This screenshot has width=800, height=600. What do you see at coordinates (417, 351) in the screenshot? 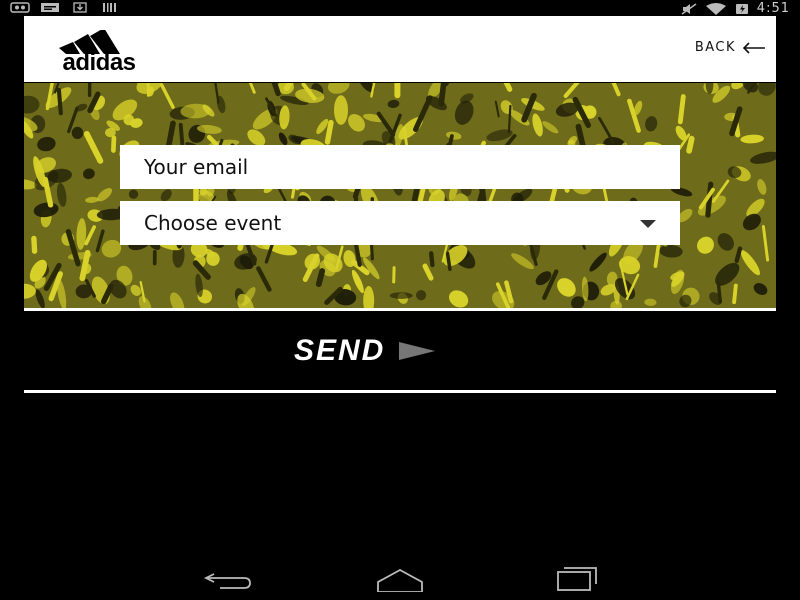
I see `play-arrow-icon` at bounding box center [417, 351].